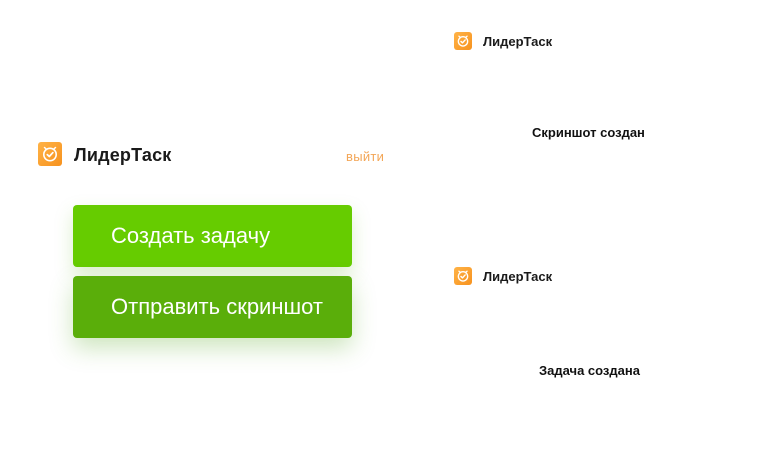  I want to click on notification-task-created: ЛидерТаск Задача создана, so click(584, 322).